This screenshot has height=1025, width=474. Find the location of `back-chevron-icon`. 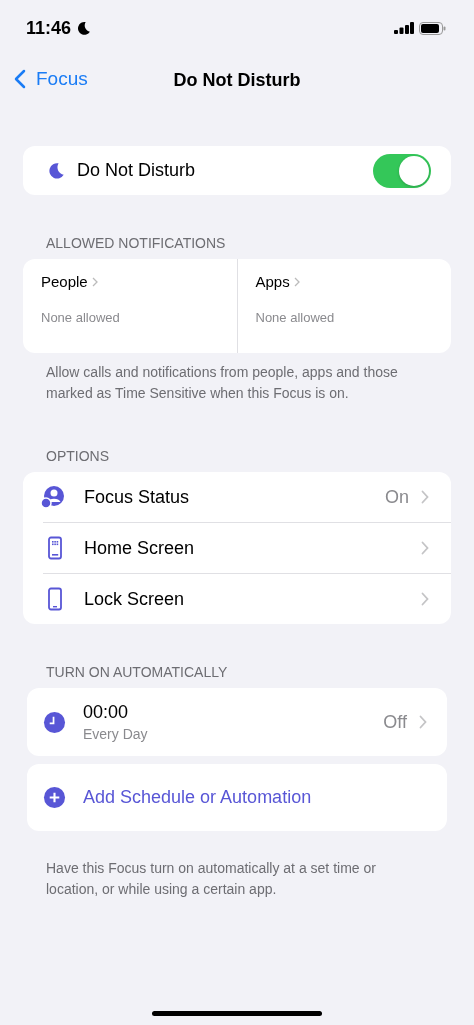

back-chevron-icon is located at coordinates (20, 79).